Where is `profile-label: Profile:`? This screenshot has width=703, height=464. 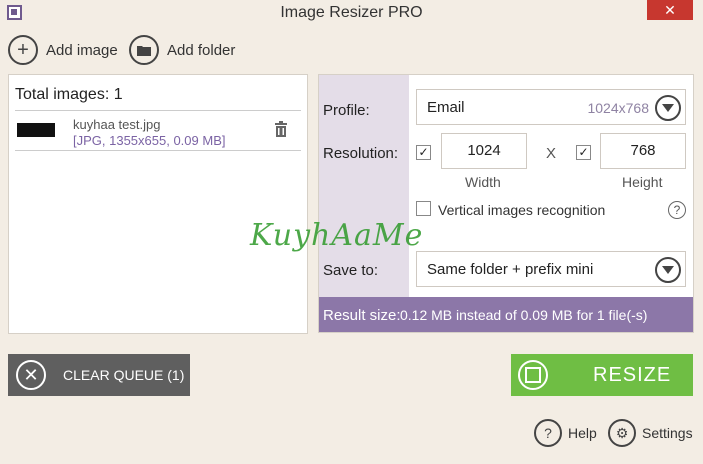 profile-label: Profile: is located at coordinates (346, 110).